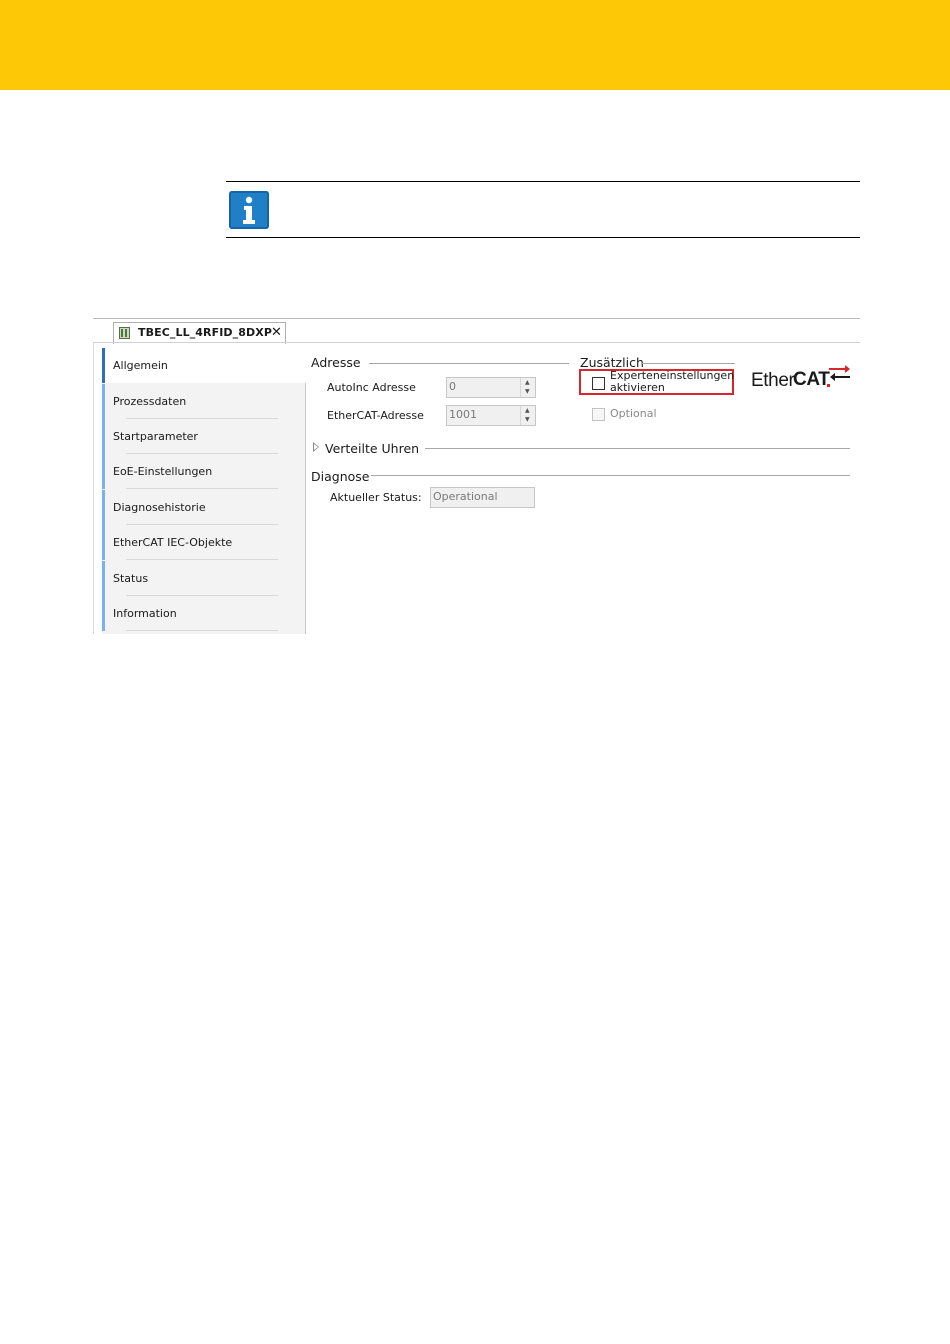  I want to click on info-icon, so click(249, 210).